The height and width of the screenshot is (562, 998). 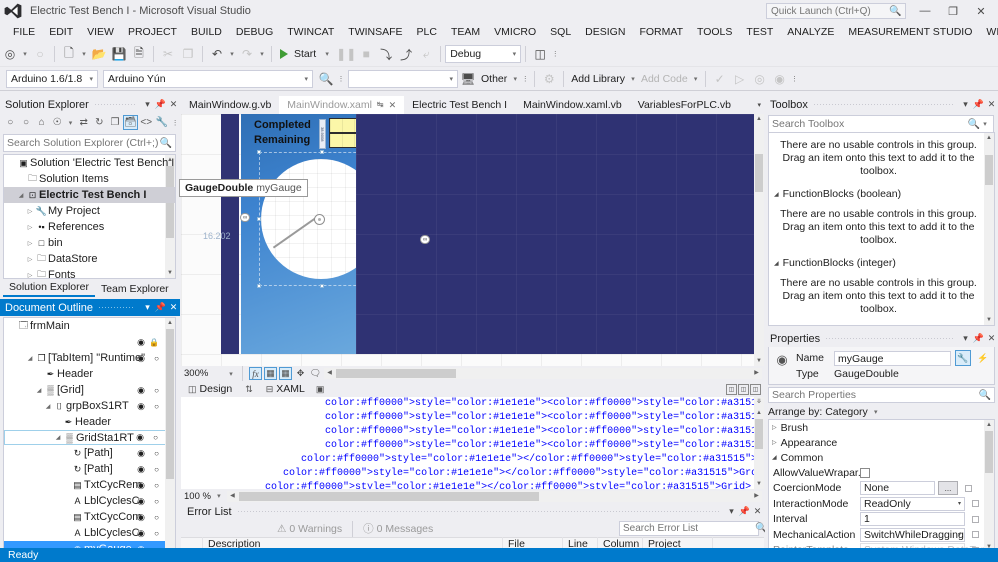 I want to click on pending-changes-icon: ☉, so click(x=57, y=122).